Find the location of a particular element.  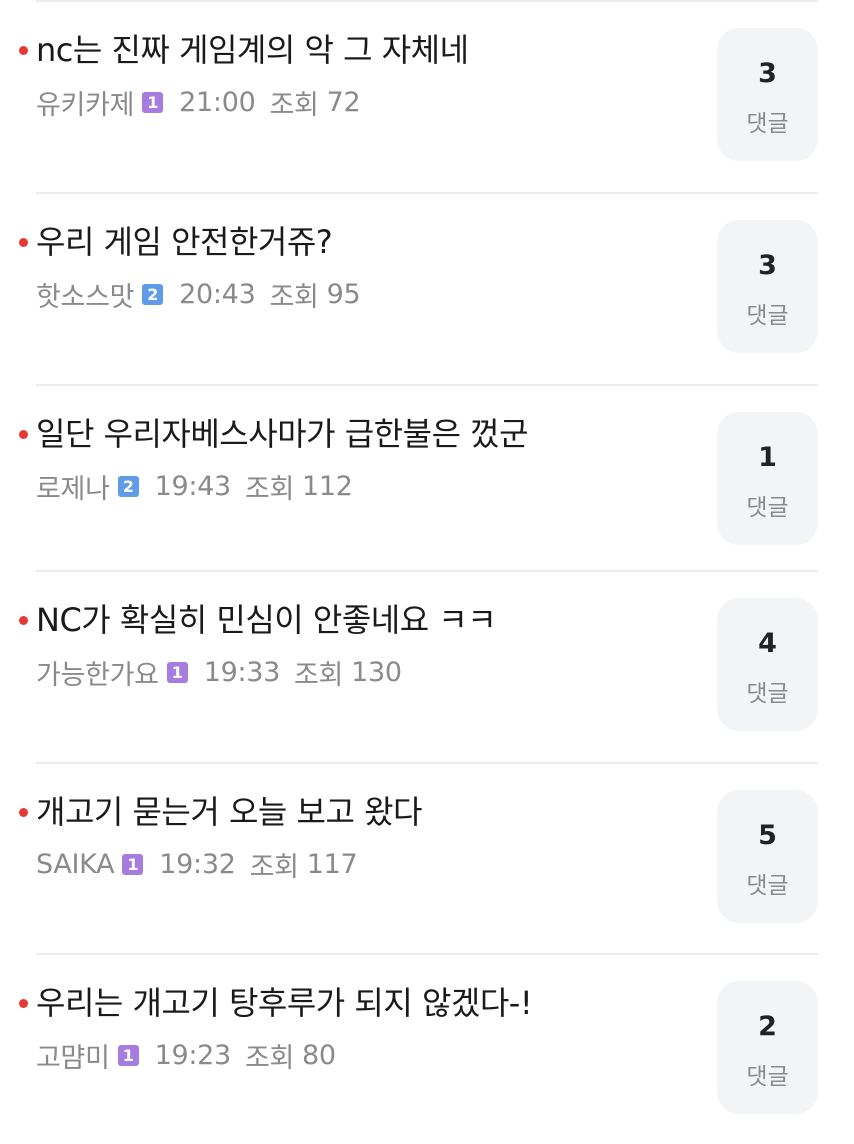

post-author: SAIKA is located at coordinates (75, 864).